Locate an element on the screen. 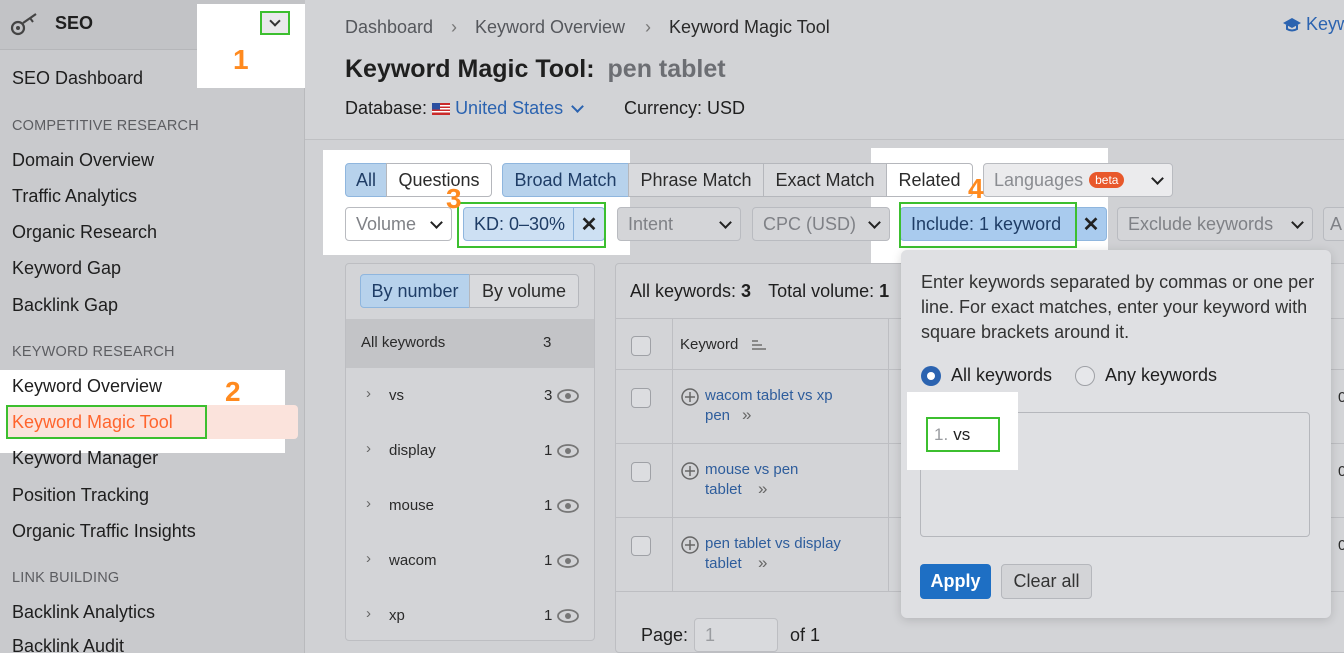 The height and width of the screenshot is (653, 1344). advanced-filter: A is located at coordinates (1333, 224).